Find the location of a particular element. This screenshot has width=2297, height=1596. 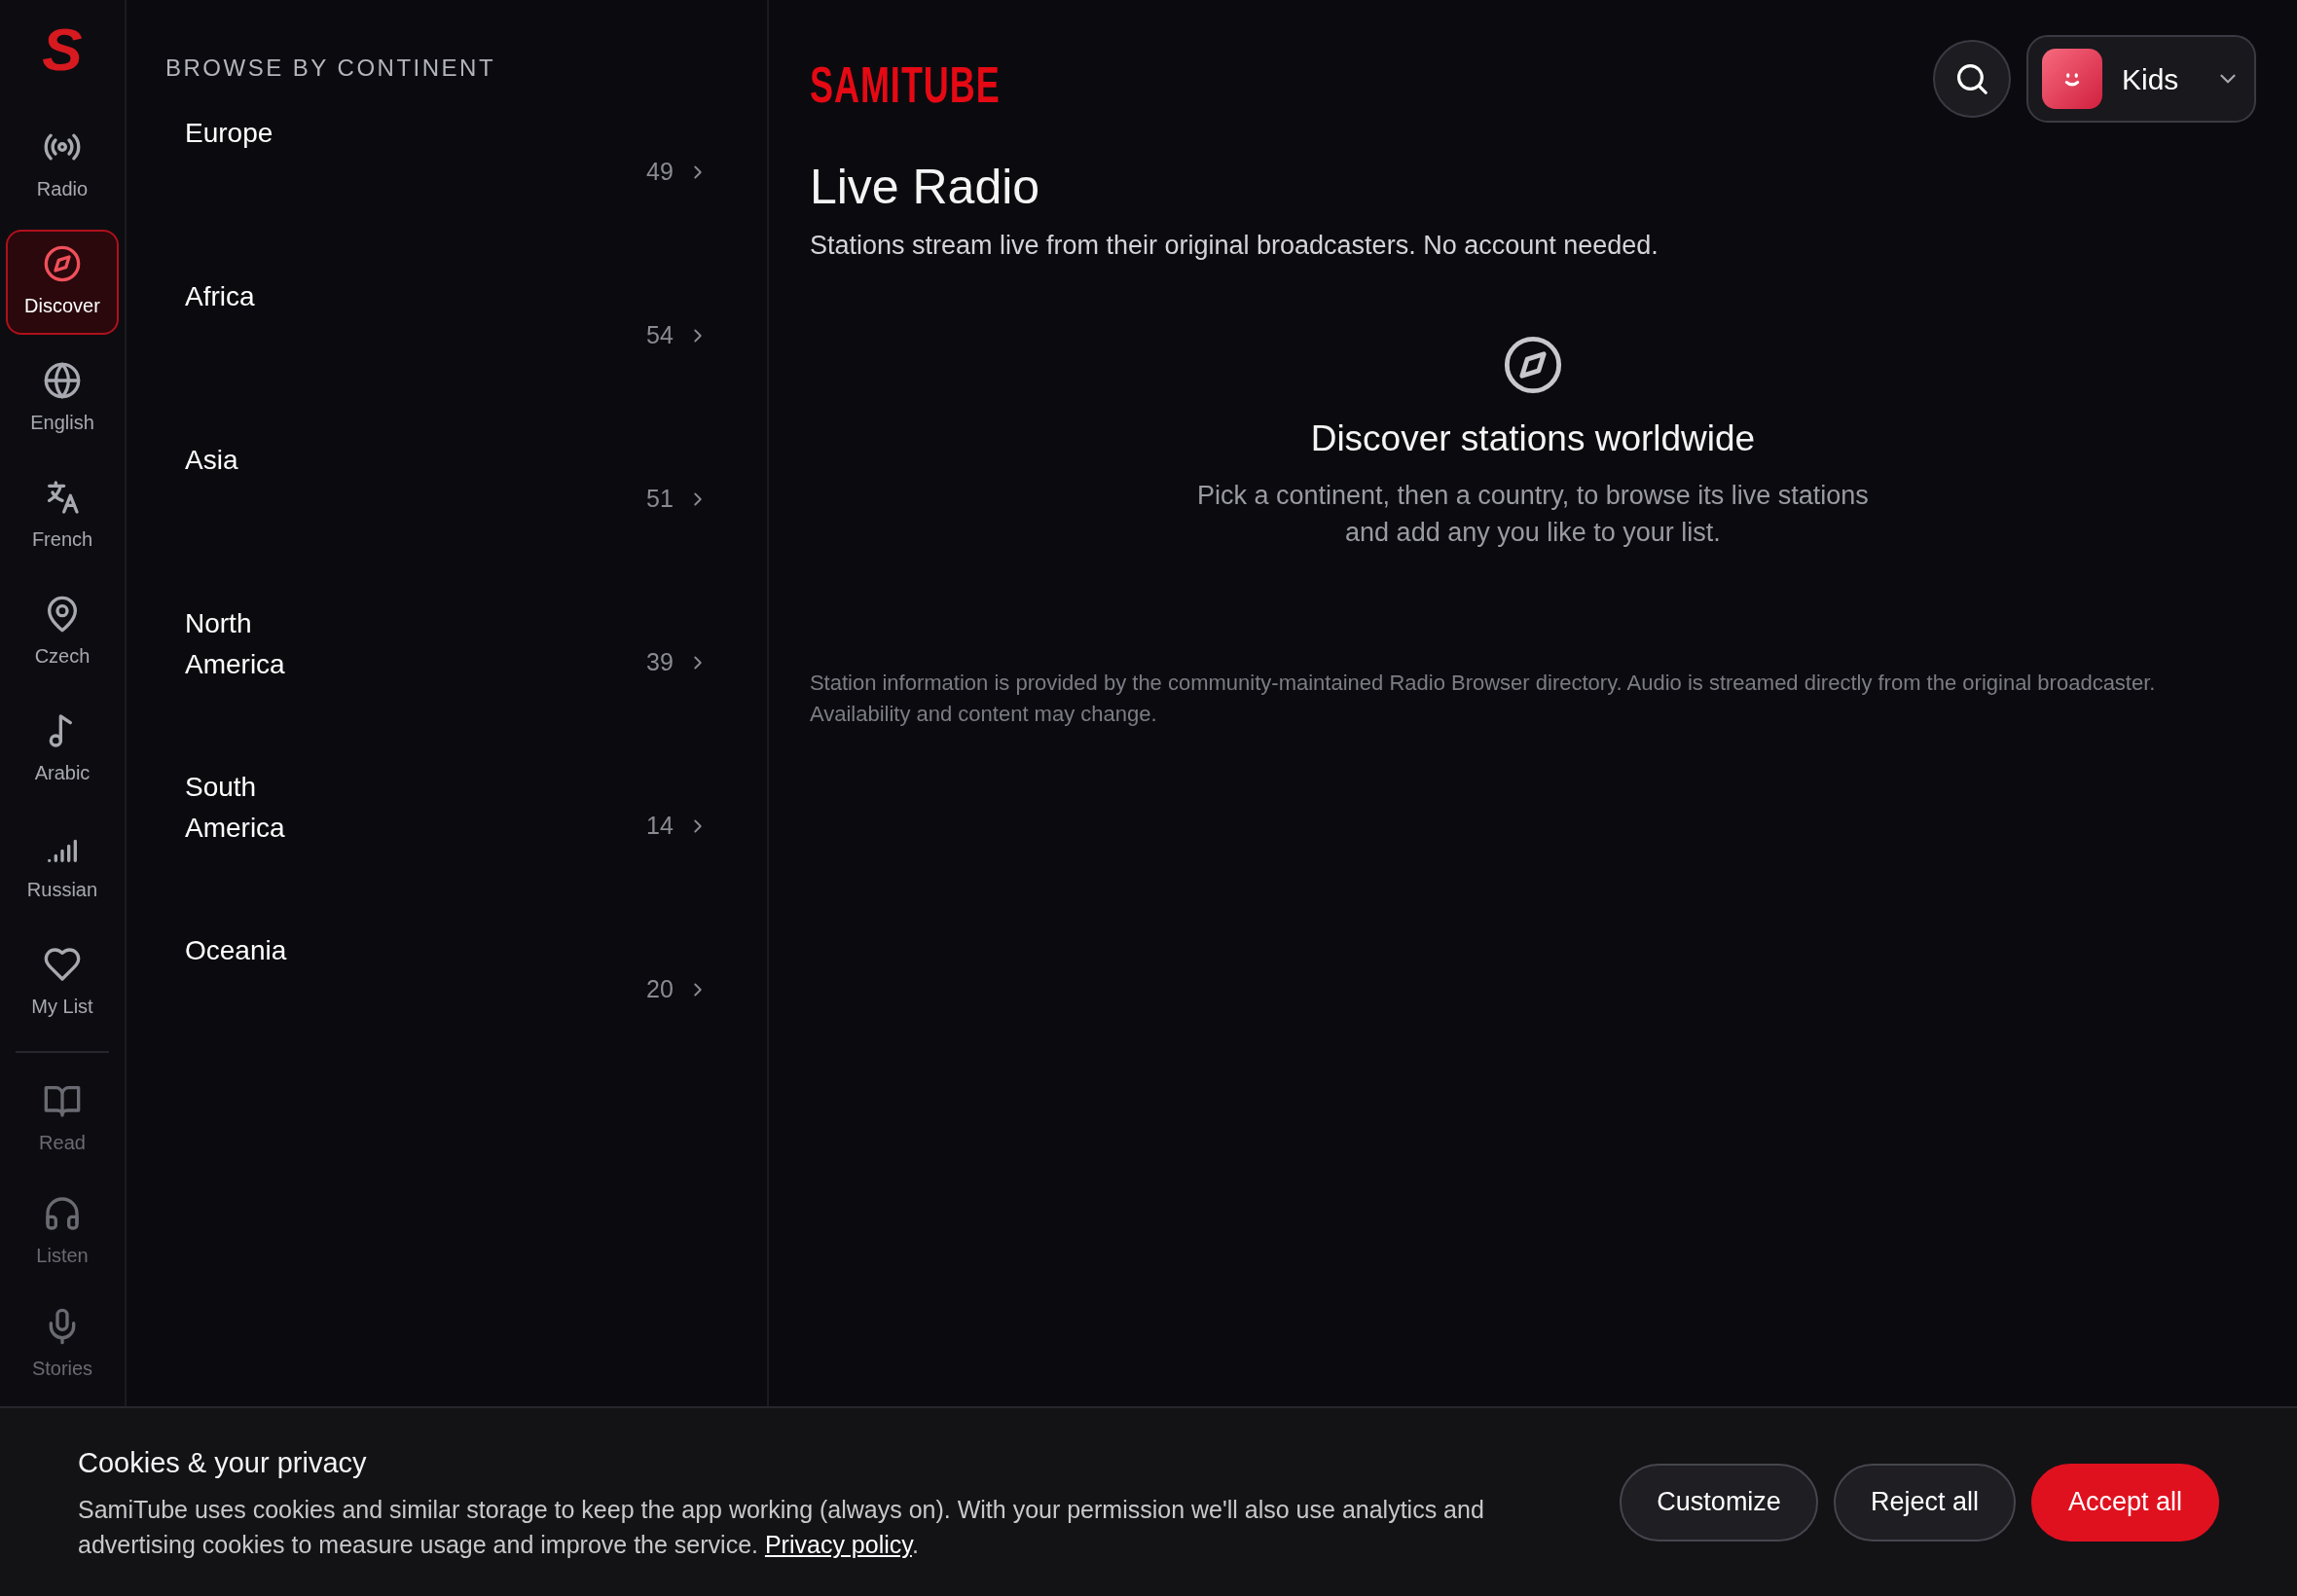

nav-item: My List is located at coordinates (63, 983).